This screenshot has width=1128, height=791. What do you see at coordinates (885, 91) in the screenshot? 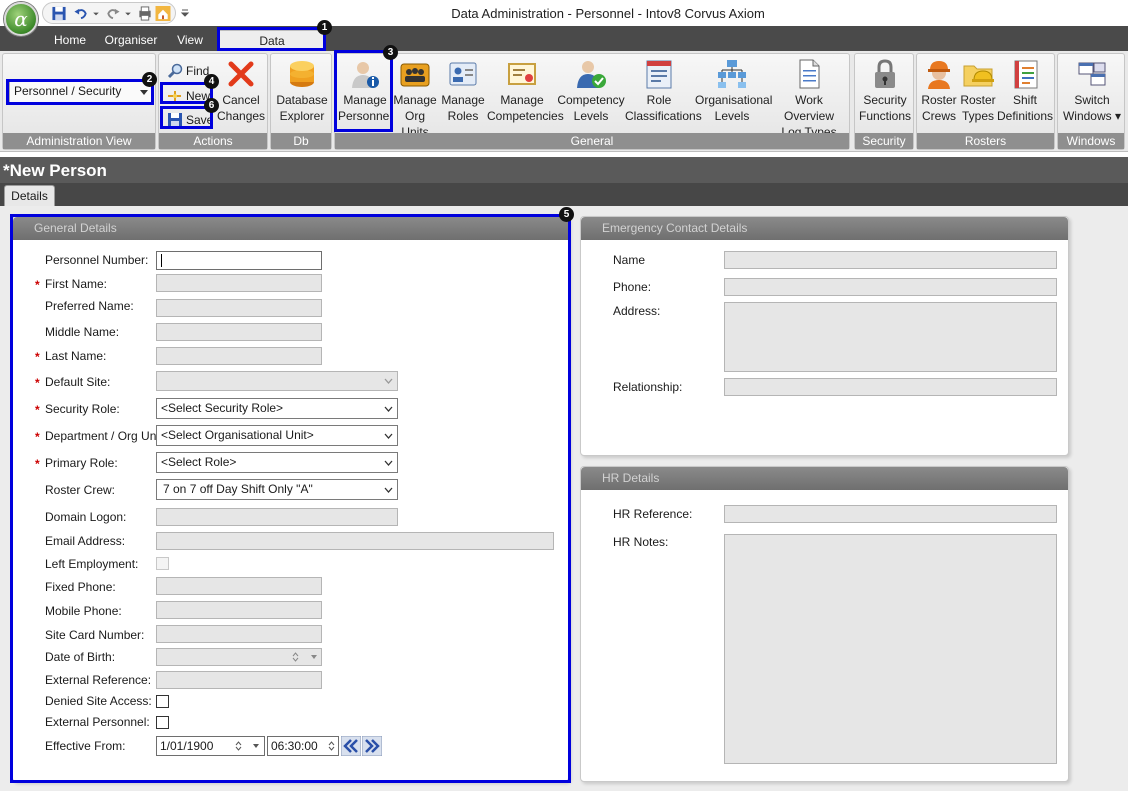
I see `security-functions-button: Security Functions` at bounding box center [885, 91].